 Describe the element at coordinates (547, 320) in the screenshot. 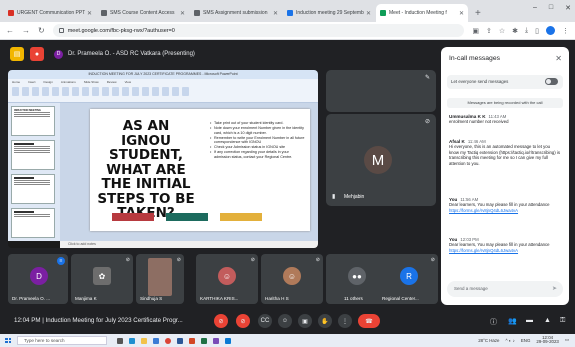

I see `activities-icon: ▲` at that location.